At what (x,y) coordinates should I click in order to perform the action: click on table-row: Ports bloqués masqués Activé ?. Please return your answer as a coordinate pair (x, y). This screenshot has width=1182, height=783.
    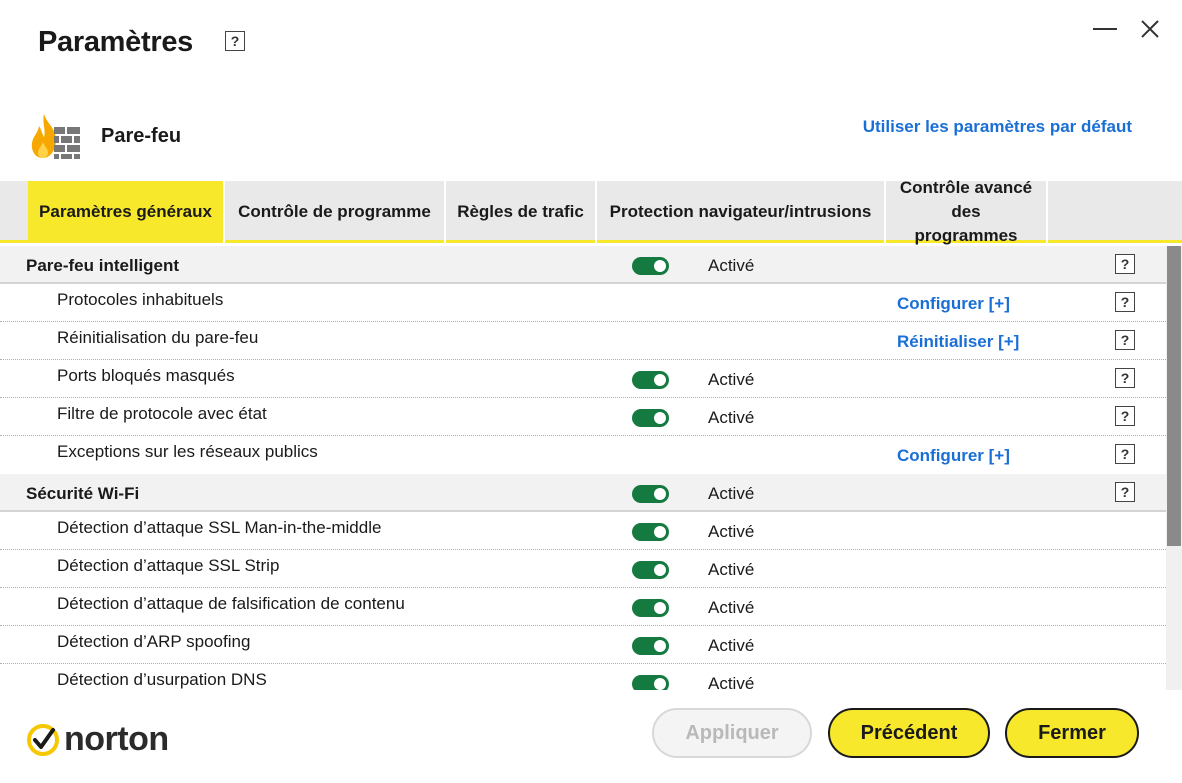
    Looking at the image, I should click on (583, 379).